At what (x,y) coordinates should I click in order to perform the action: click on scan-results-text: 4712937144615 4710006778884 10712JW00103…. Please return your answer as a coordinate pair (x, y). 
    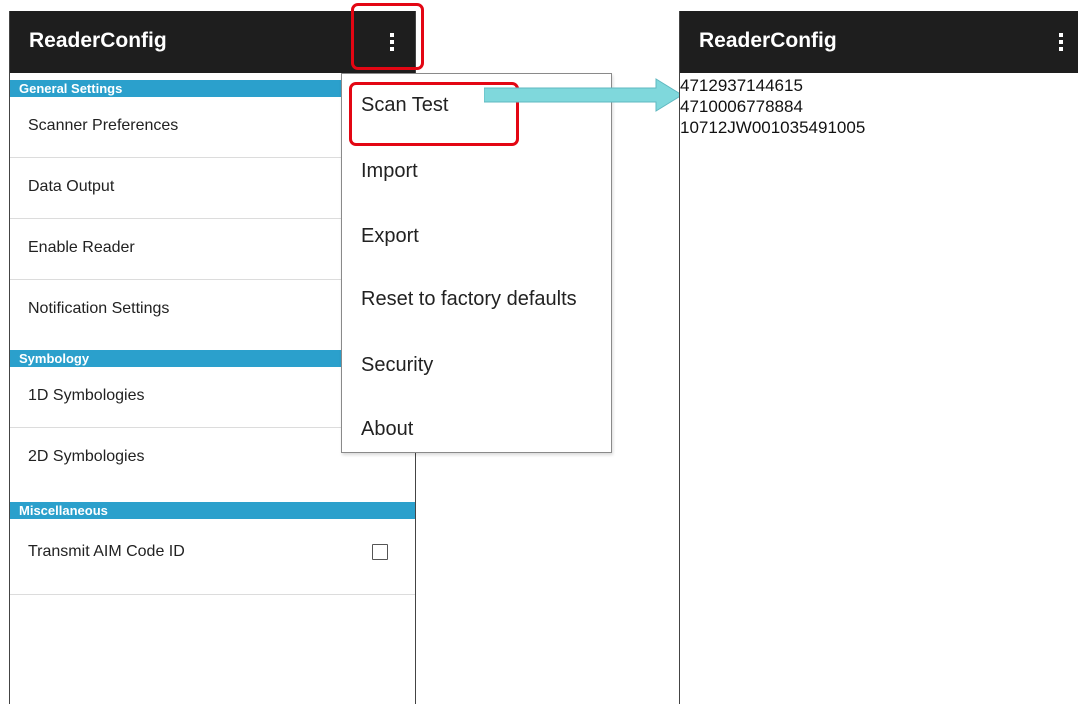
    Looking at the image, I should click on (772, 106).